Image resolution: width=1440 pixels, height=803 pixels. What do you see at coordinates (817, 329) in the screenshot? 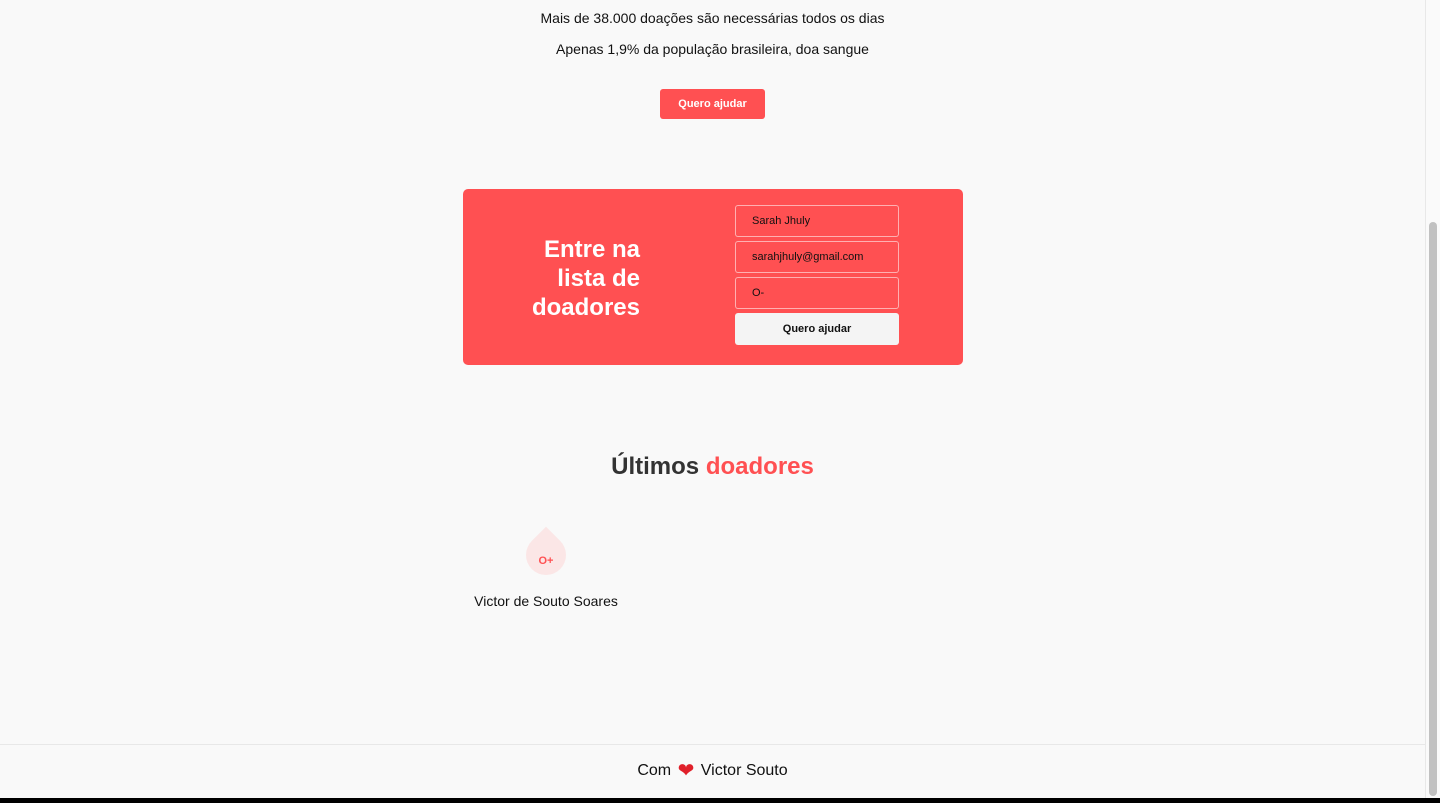
I see `donor-submit-button: Quero ajudar` at bounding box center [817, 329].